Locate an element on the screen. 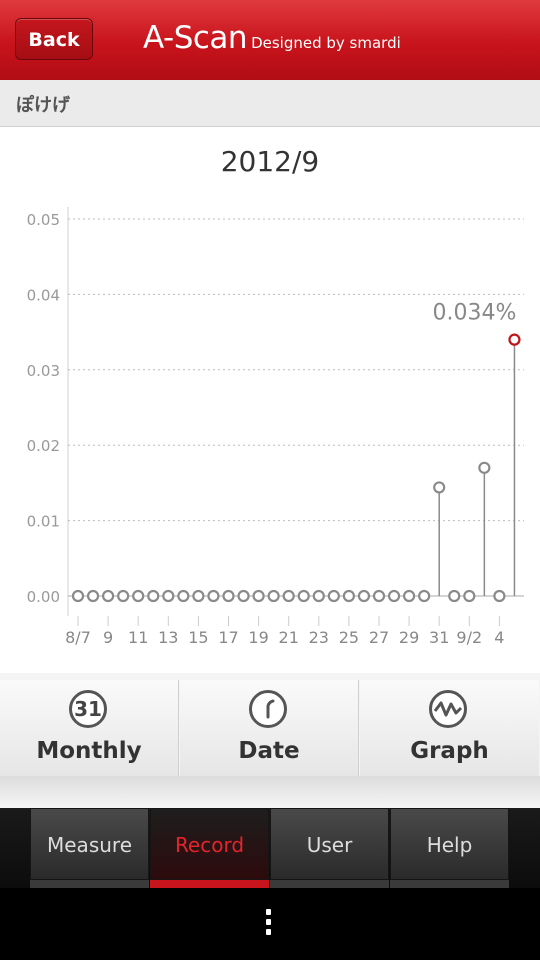 This screenshot has height=960, width=540. app-title: A-Scan Designed by smardi is located at coordinates (272, 38).